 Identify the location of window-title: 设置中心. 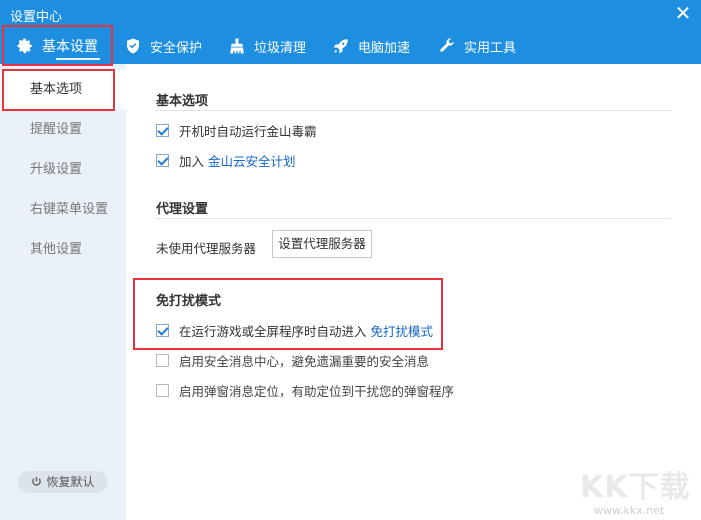
(36, 17).